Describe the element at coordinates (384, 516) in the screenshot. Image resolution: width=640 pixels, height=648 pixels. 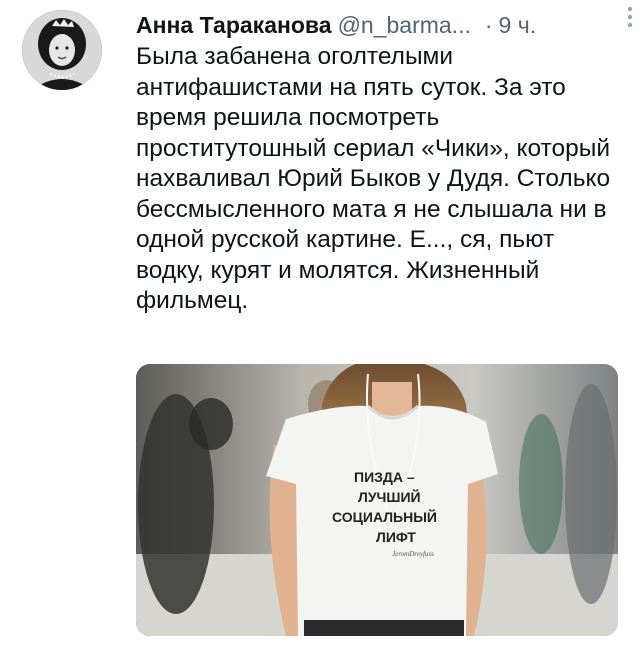
I see `shirt-print-line-3: СОЦИАЛЬНЫЙ` at that location.